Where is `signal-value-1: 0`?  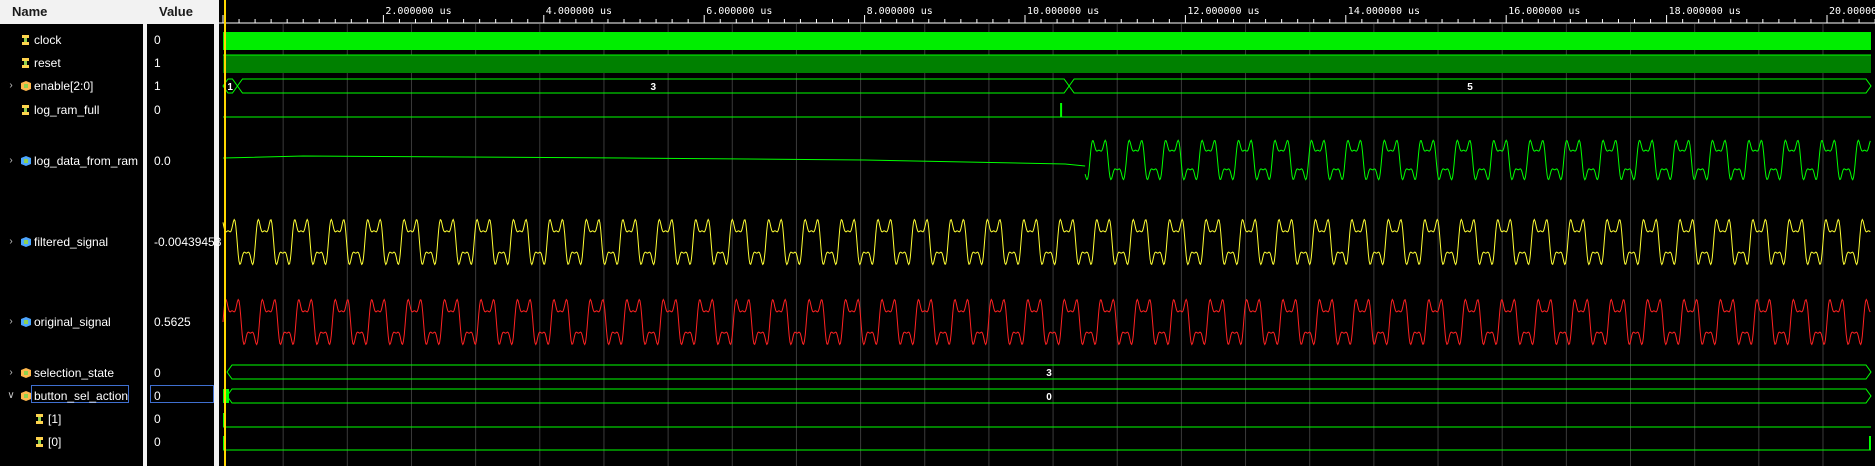
signal-value-1: 0 is located at coordinates (157, 419).